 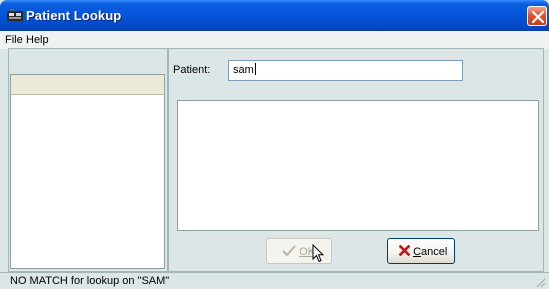 What do you see at coordinates (404, 250) in the screenshot?
I see `red-x-icon` at bounding box center [404, 250].